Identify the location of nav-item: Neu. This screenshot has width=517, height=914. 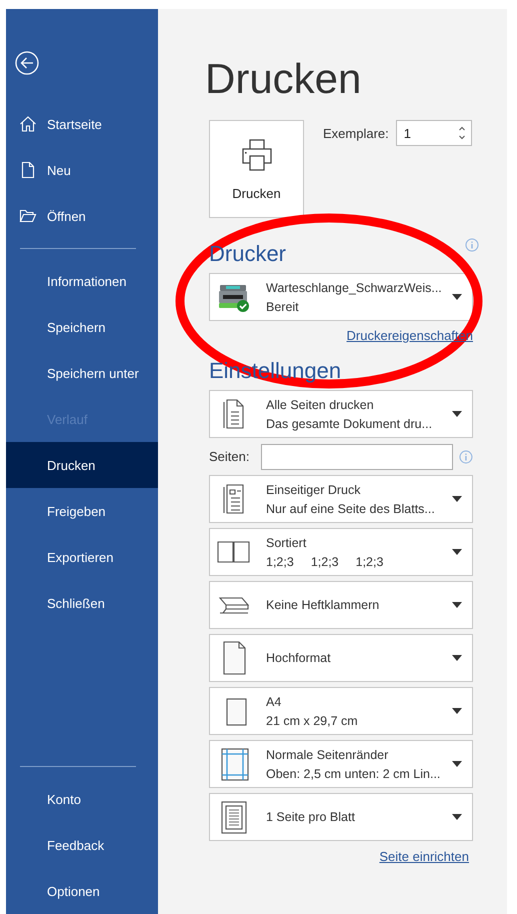
(82, 170).